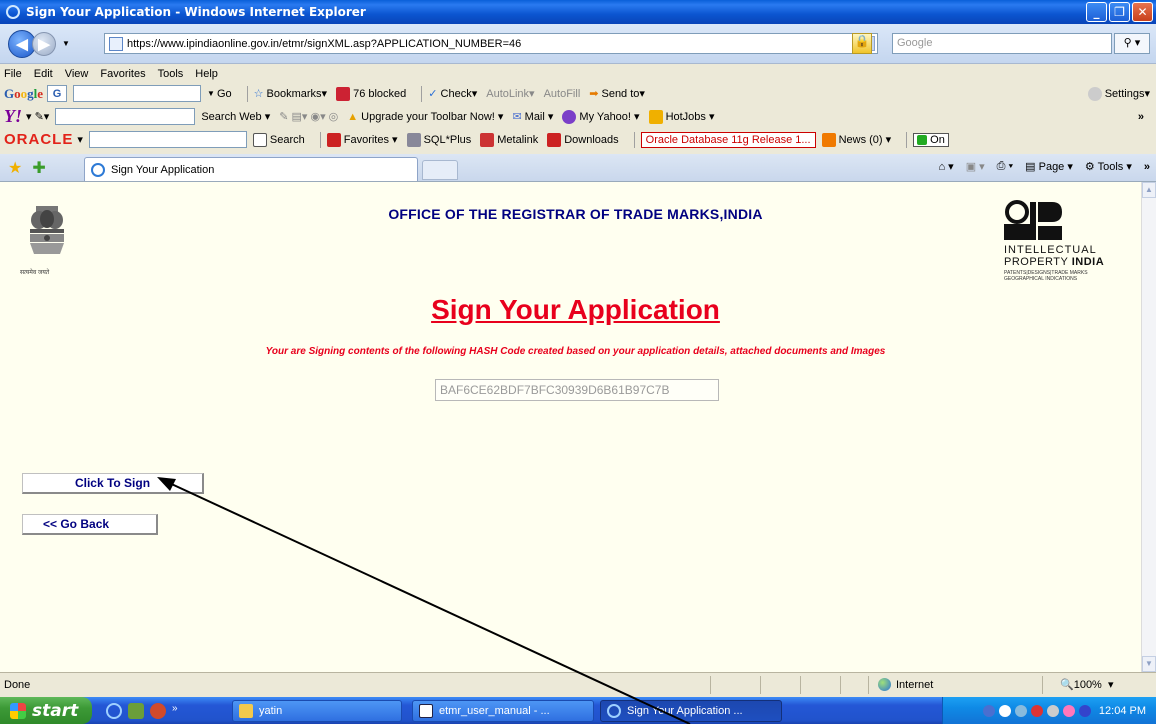 This screenshot has width=1156, height=724. I want to click on start-button: start, so click(46, 710).